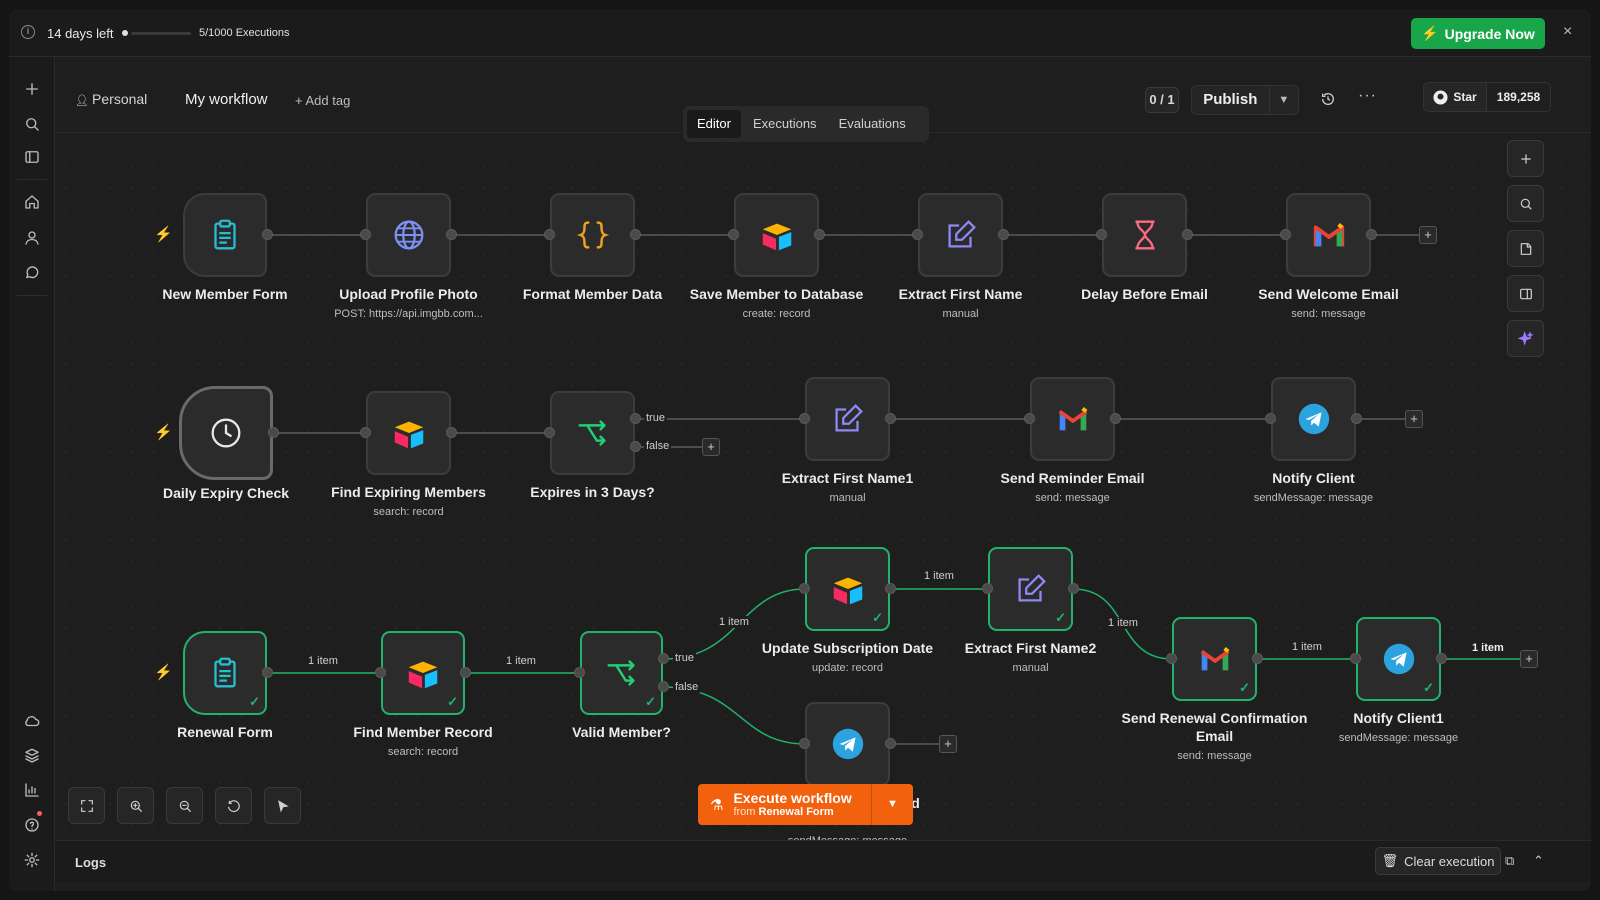 The height and width of the screenshot is (900, 1600). What do you see at coordinates (226, 443) in the screenshot?
I see `node-daily-expiry-check: Daily Expiry Check` at bounding box center [226, 443].